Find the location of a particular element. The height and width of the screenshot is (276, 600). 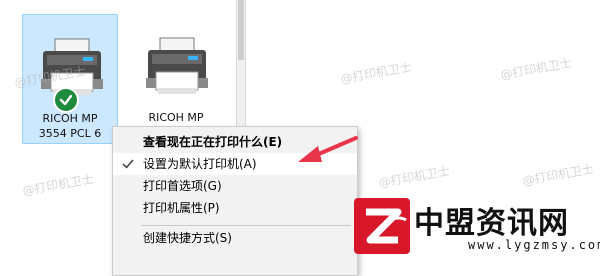

arrow-icon is located at coordinates (328, 149).